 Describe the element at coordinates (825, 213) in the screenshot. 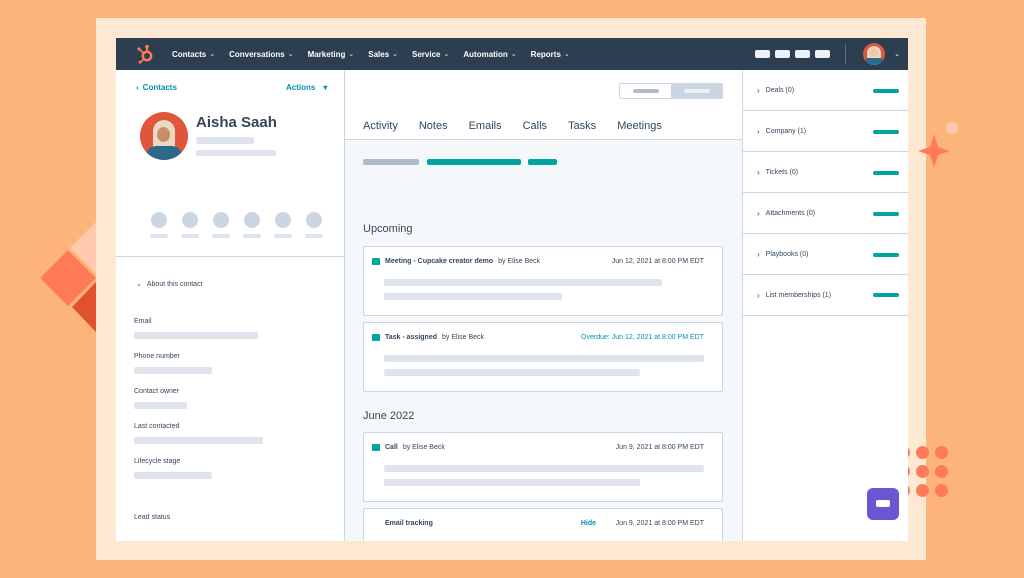

I see `association-attachments: › Attachments (0)` at that location.